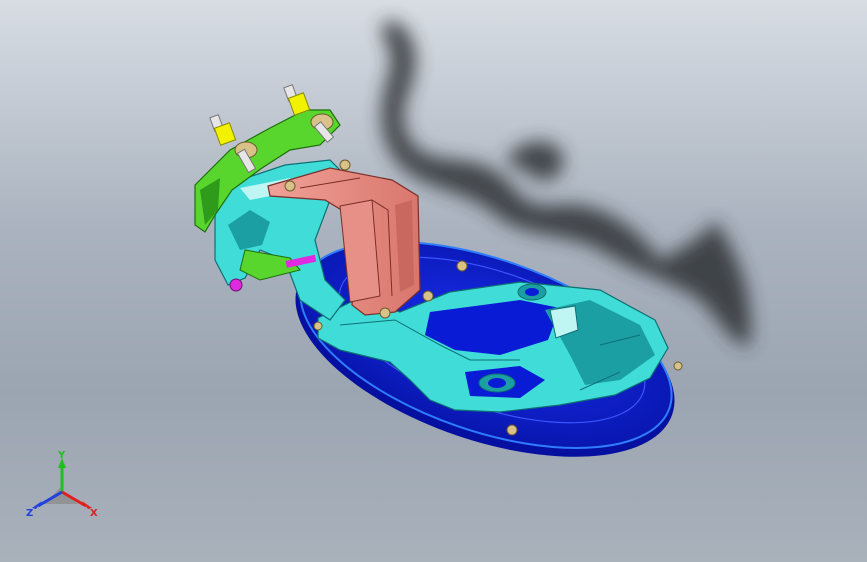 The height and width of the screenshot is (562, 867). I want to click on y-axis-label: Y, so click(61, 455).